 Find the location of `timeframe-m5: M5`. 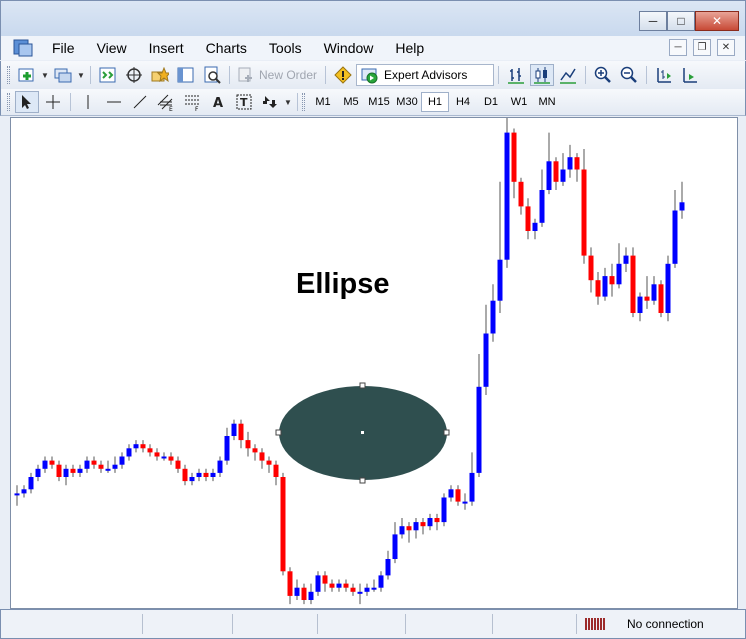

timeframe-m5: M5 is located at coordinates (351, 102).